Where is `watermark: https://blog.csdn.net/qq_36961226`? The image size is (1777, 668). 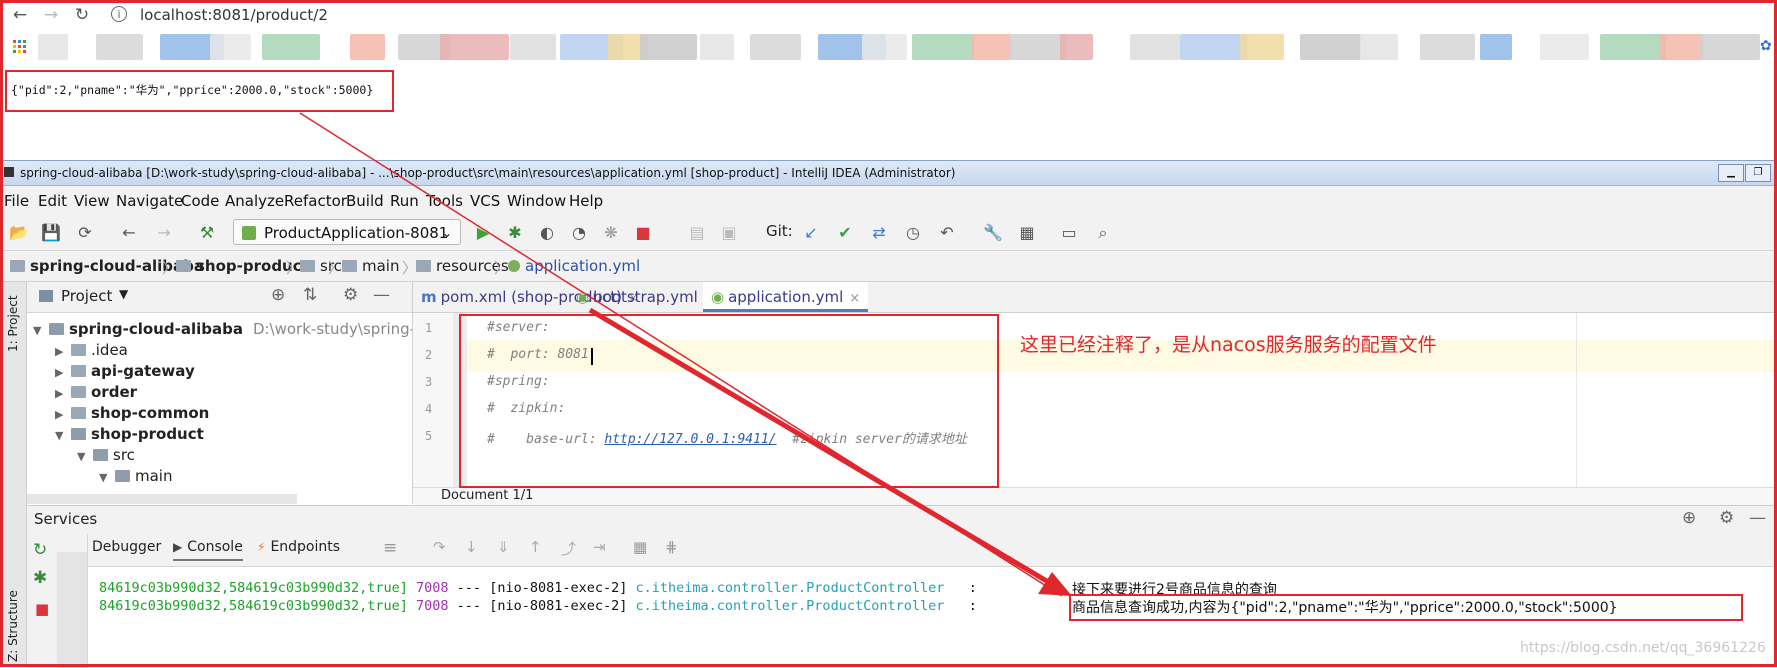 watermark: https://blog.csdn.net/qq_36961226 is located at coordinates (1643, 648).